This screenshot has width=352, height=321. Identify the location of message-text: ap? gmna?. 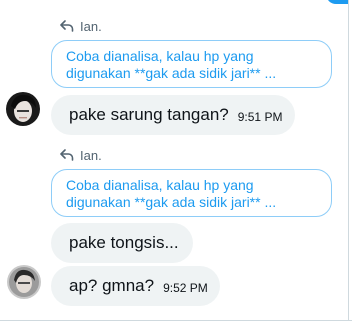
(112, 285).